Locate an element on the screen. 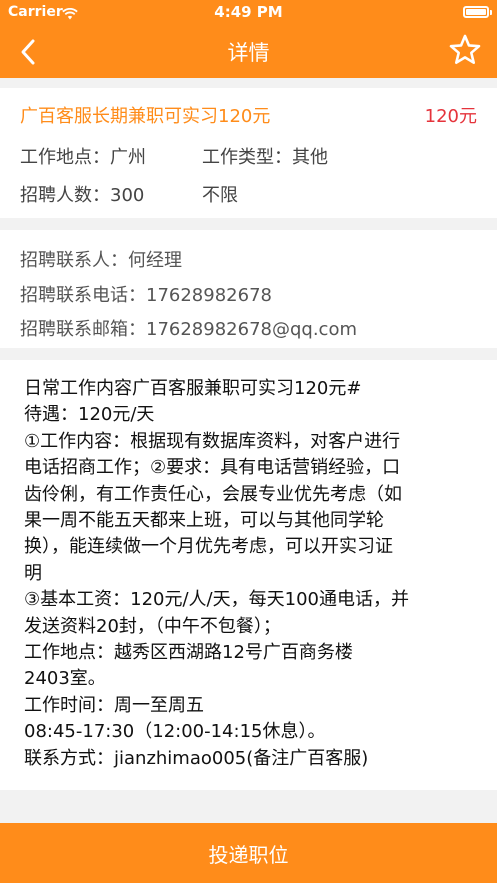 This screenshot has height=883, width=497. status-bar: Carrier 4:49 PM is located at coordinates (248, 13).